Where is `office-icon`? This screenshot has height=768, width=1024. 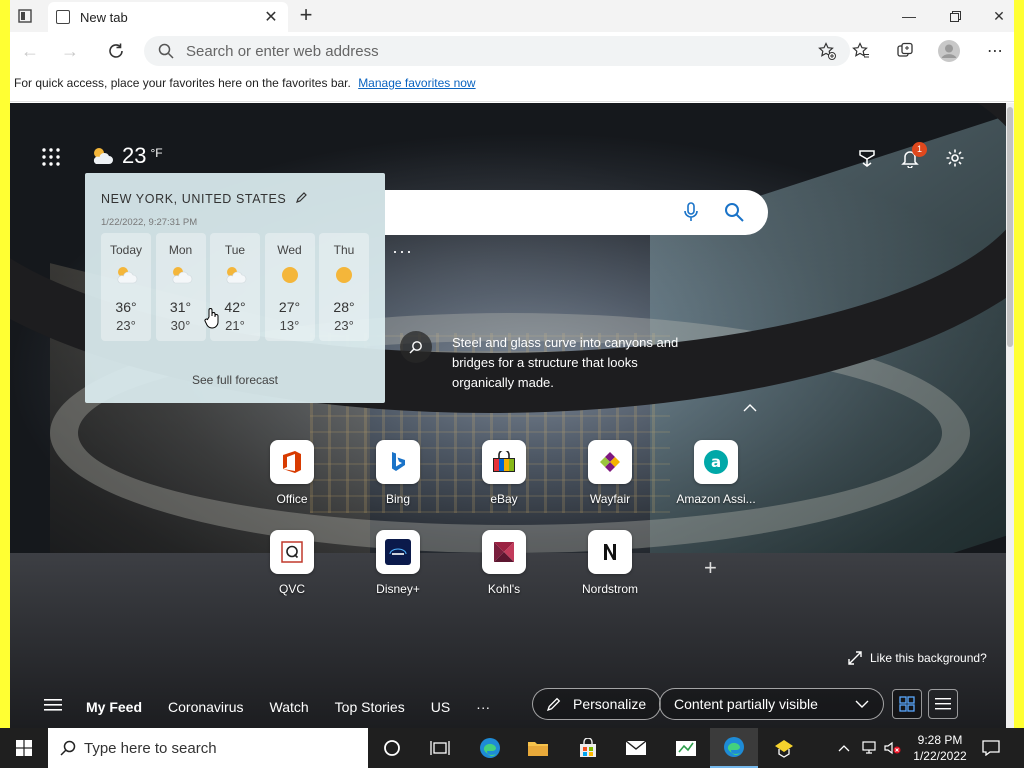
office-icon is located at coordinates (292, 462).